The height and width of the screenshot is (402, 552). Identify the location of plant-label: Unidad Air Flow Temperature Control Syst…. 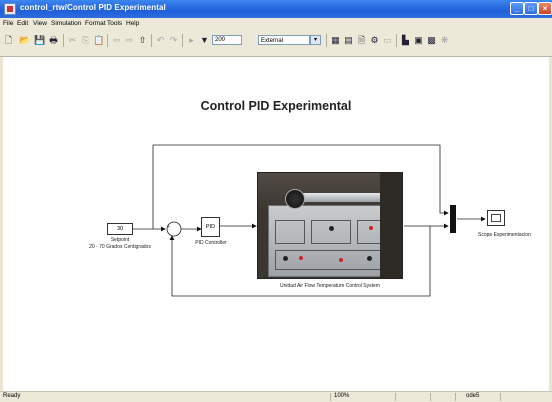
(330, 286).